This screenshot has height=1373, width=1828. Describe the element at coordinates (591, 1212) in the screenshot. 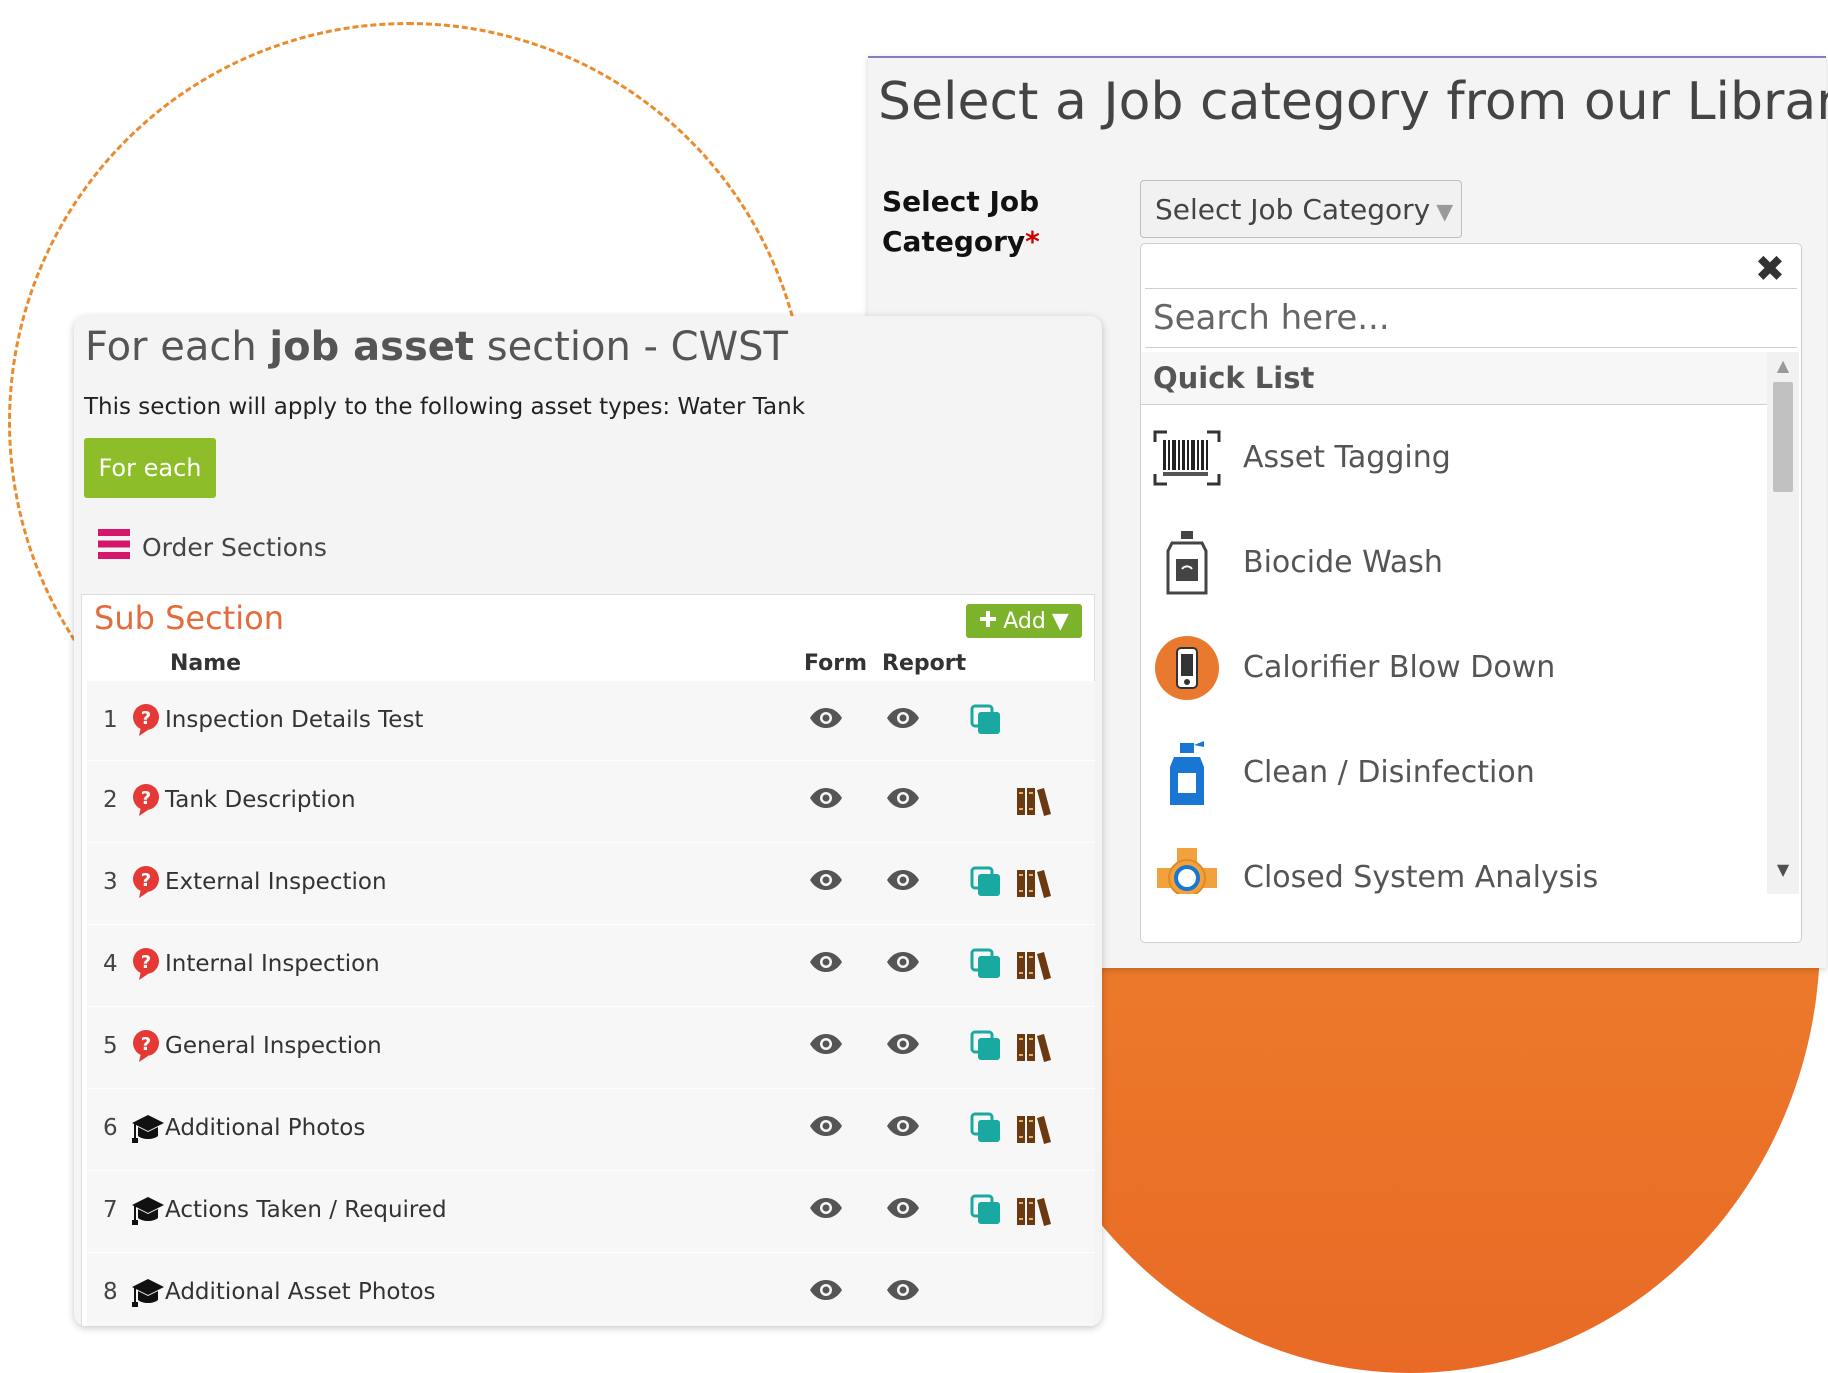

I see `table-row: 7 Actions Taken / Required` at that location.